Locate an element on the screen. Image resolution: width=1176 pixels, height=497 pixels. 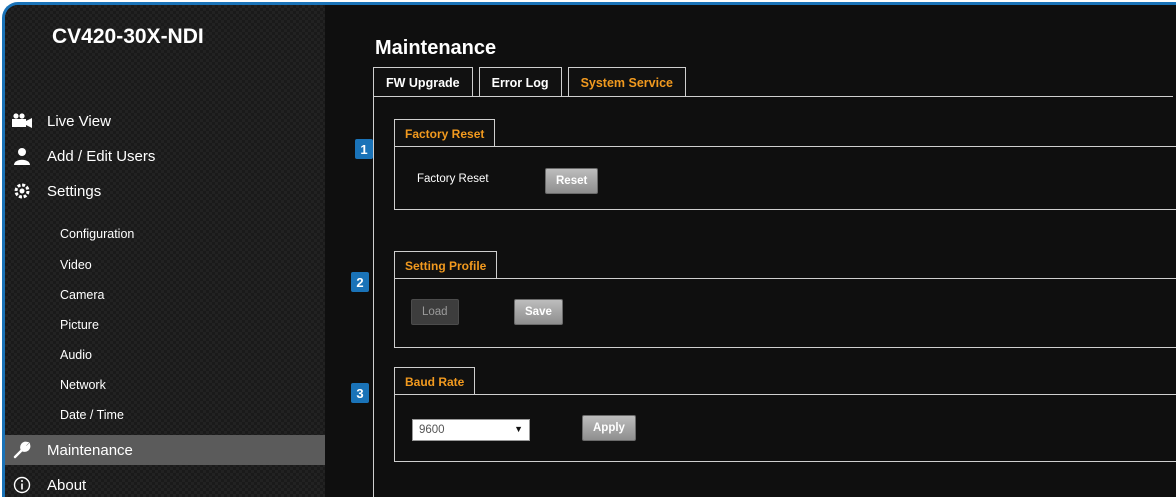
annotation-badge-3: 3 is located at coordinates (360, 393).